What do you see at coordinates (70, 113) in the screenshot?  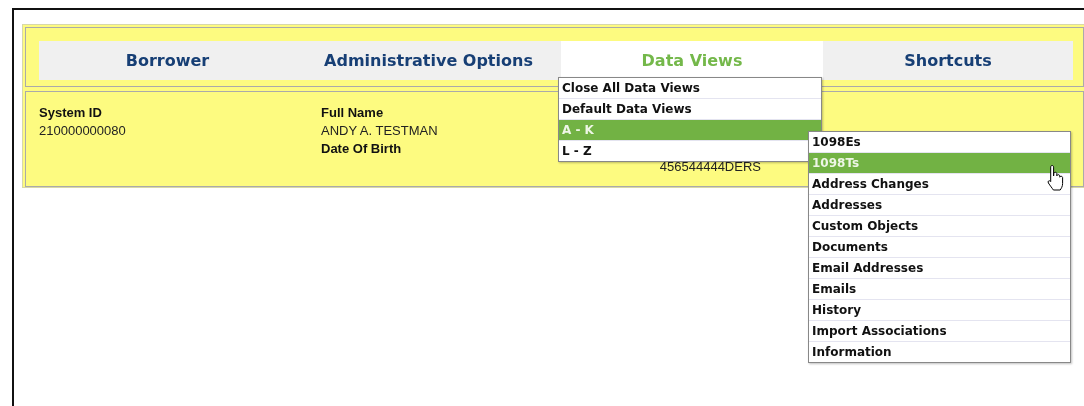 I see `field-label: System ID` at bounding box center [70, 113].